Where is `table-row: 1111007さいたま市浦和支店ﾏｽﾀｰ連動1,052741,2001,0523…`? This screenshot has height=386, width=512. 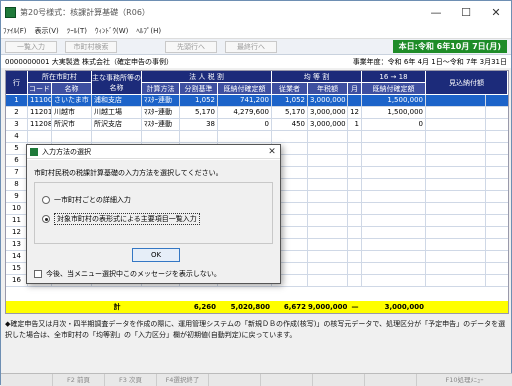 table-row: 1111007さいたま市浦和支店ﾏｽﾀｰ連動1,052741,2001,0523… is located at coordinates (257, 101).